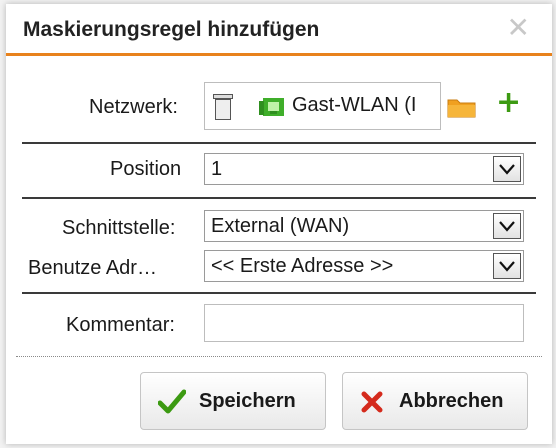  What do you see at coordinates (364, 226) in the screenshot?
I see `interface-select: External (WAN)` at bounding box center [364, 226].